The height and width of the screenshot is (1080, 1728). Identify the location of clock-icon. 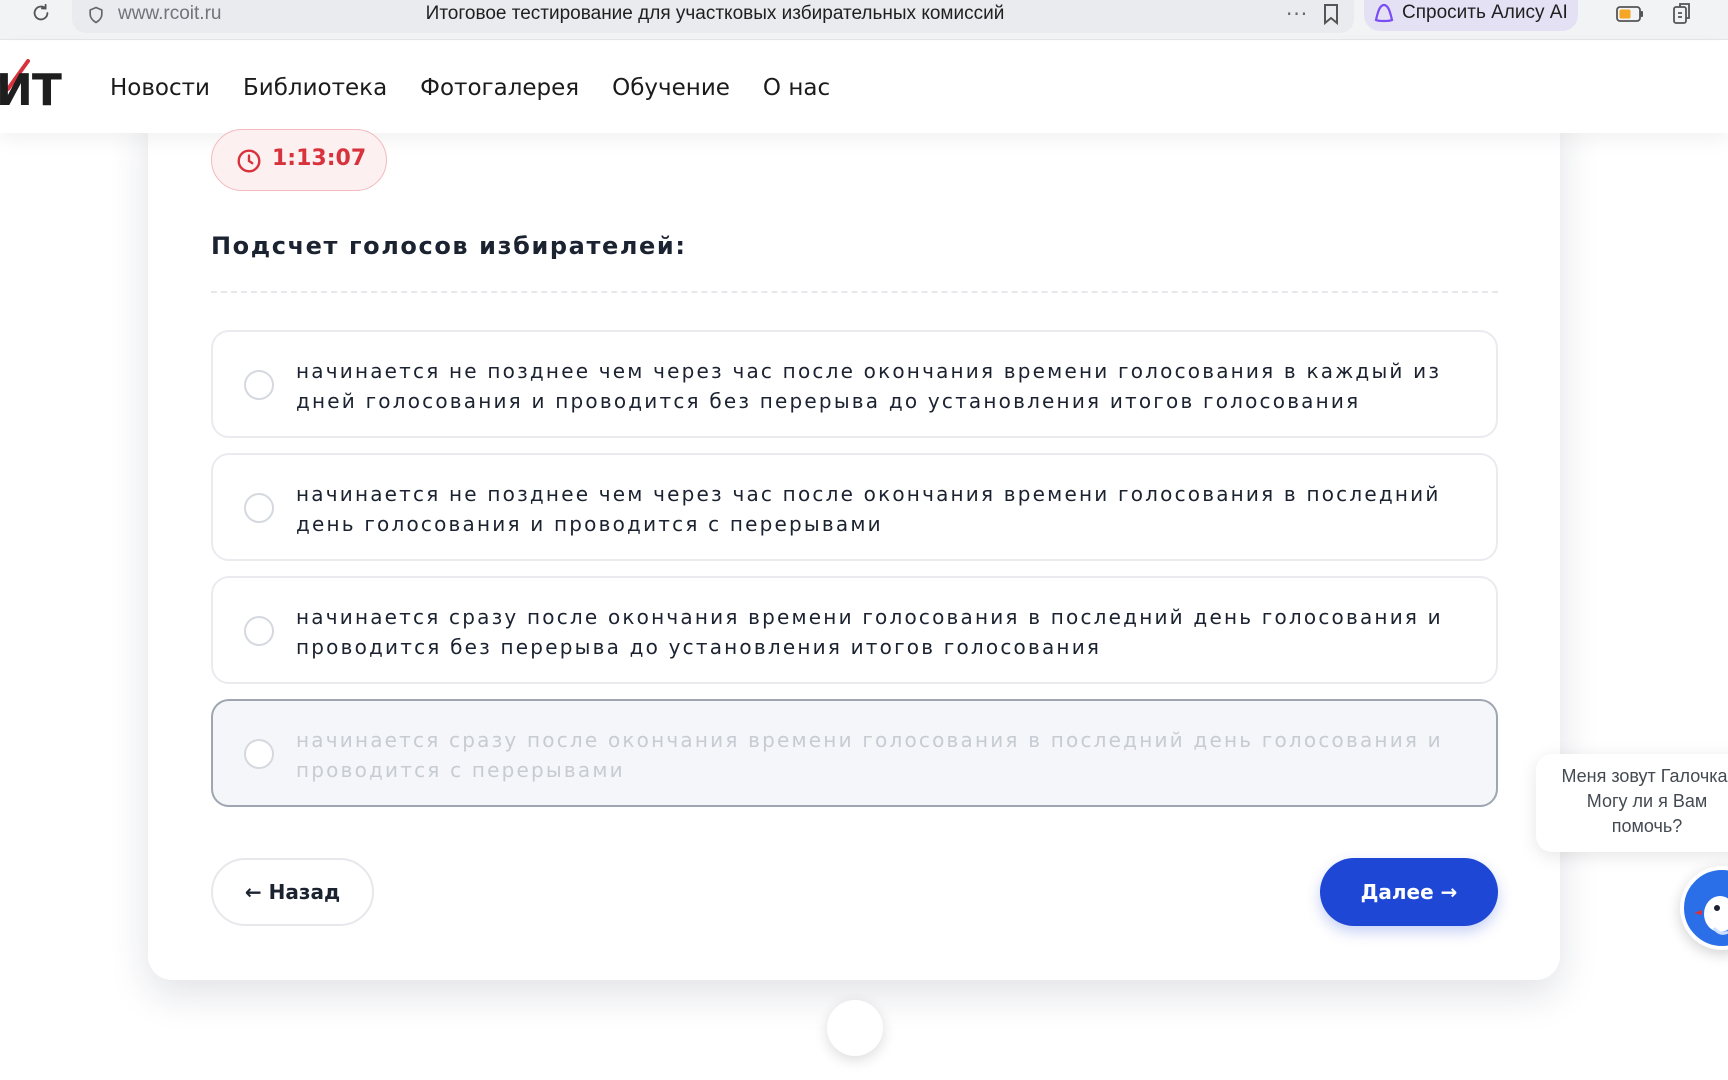
(249, 161).